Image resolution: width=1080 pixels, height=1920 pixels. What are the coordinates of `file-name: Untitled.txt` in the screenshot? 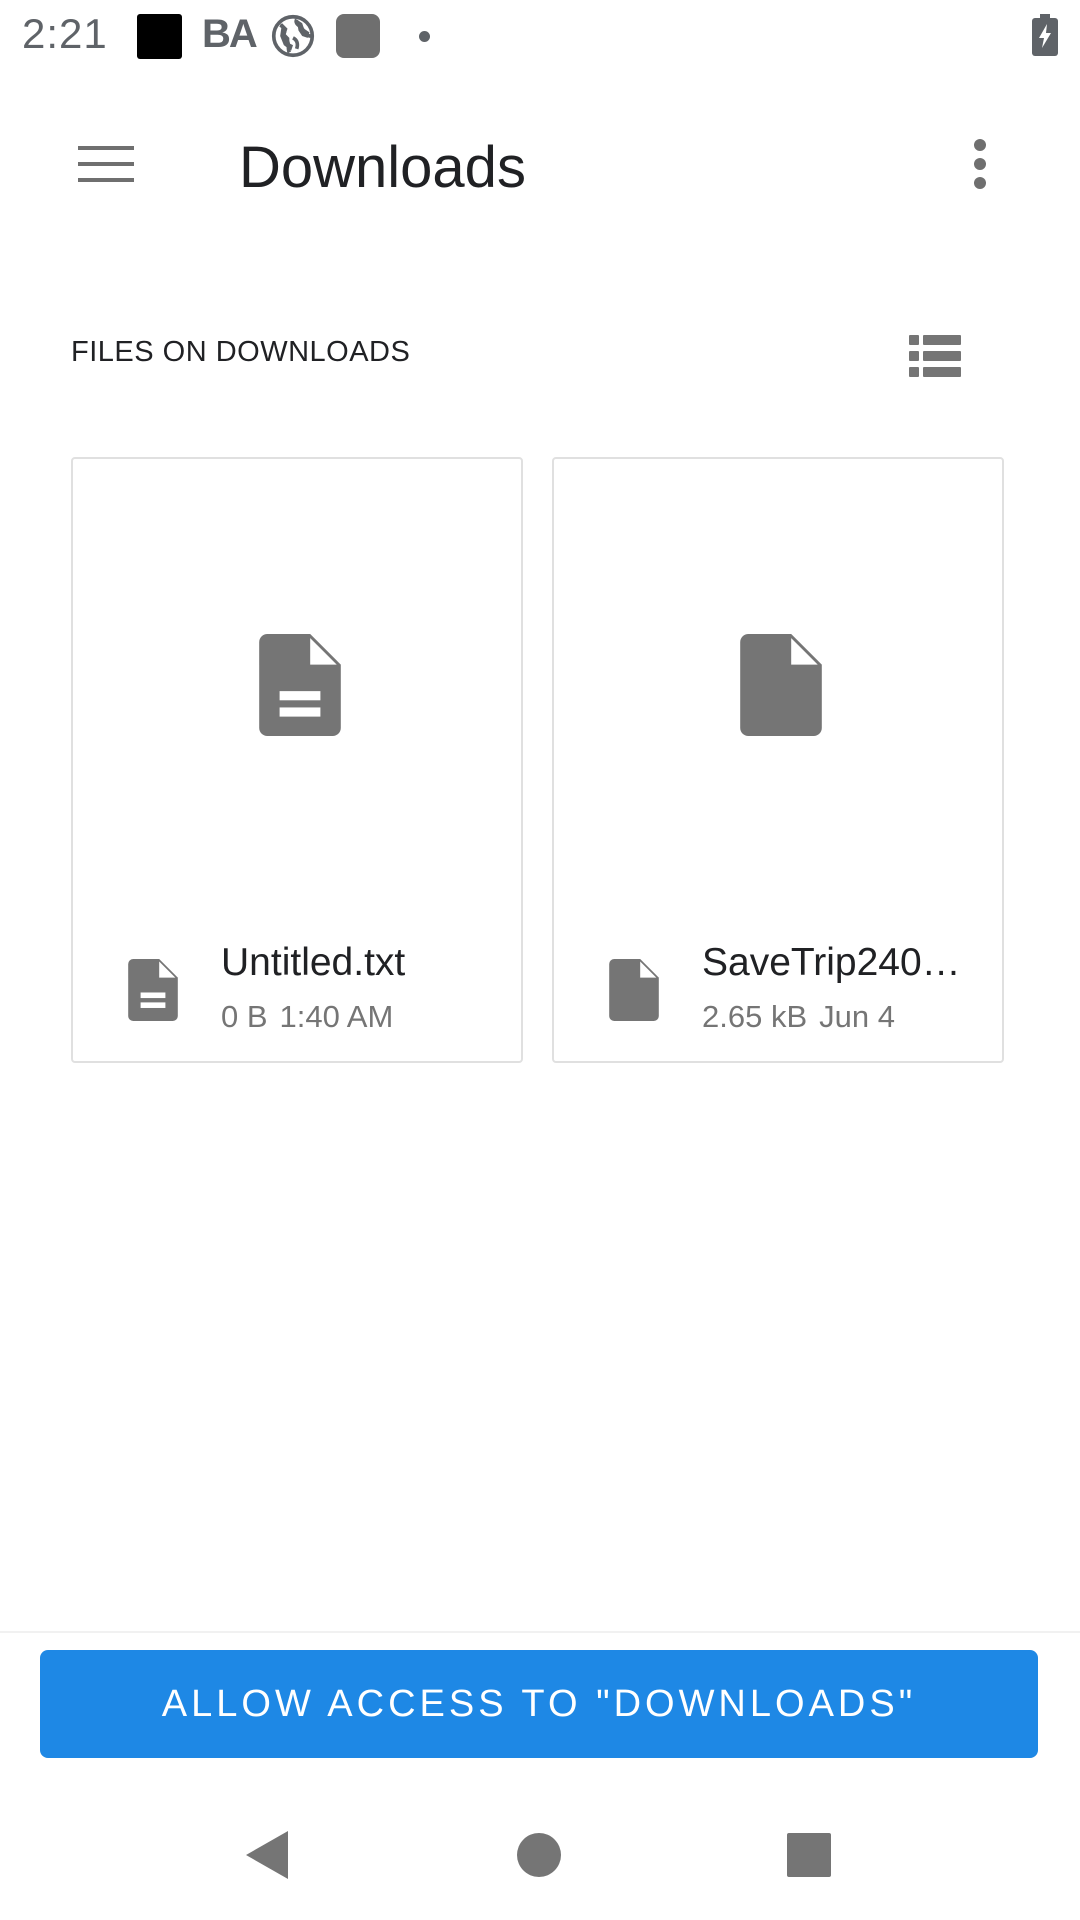 It's located at (313, 962).